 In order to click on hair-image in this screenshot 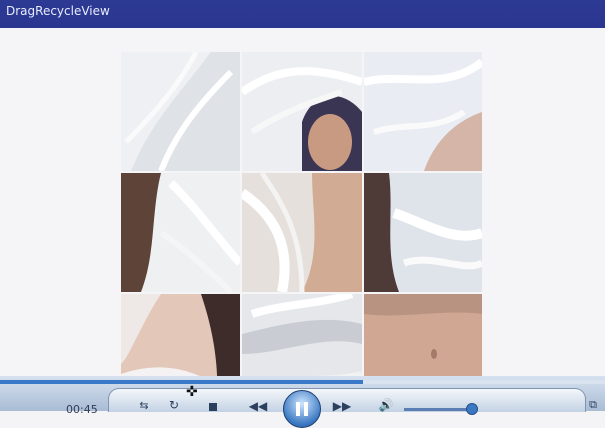, I will do `click(180, 232)`.